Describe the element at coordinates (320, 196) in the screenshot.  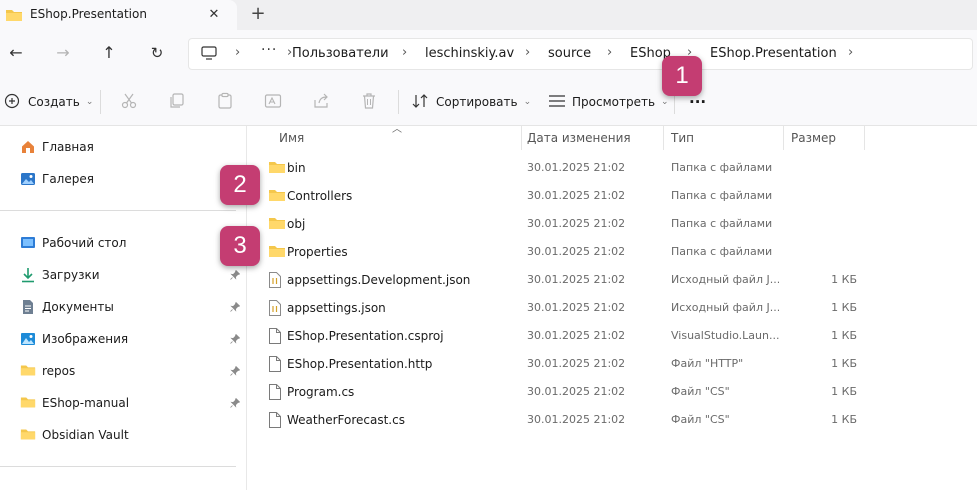
I see `file-name: Controllers` at that location.